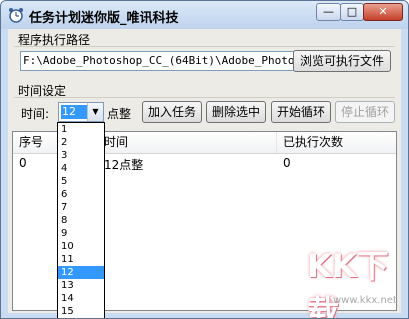  What do you see at coordinates (81, 142) in the screenshot?
I see `hour-option: 2` at bounding box center [81, 142].